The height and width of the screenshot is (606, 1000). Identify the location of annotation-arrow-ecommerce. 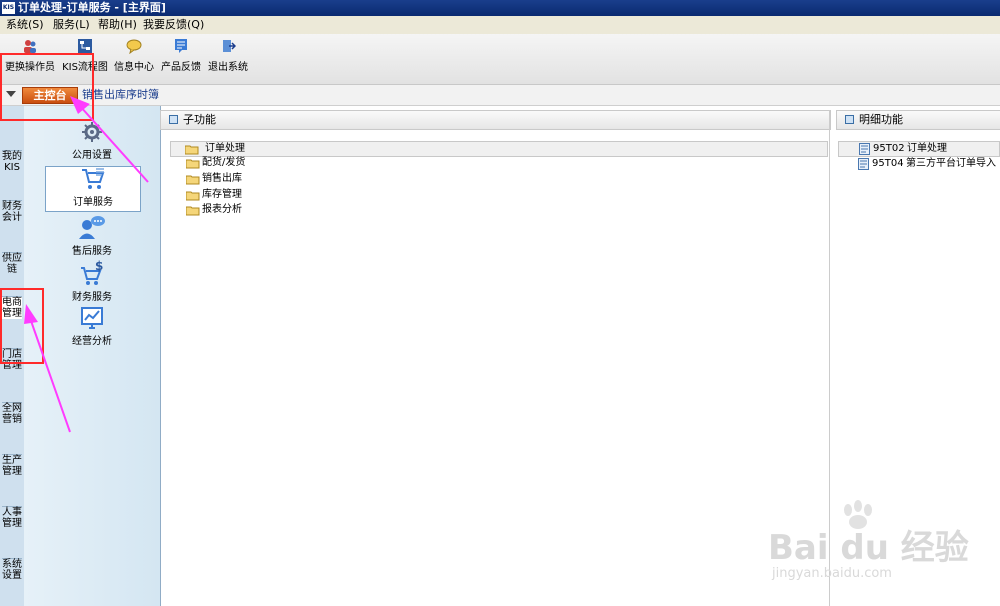
(47, 368).